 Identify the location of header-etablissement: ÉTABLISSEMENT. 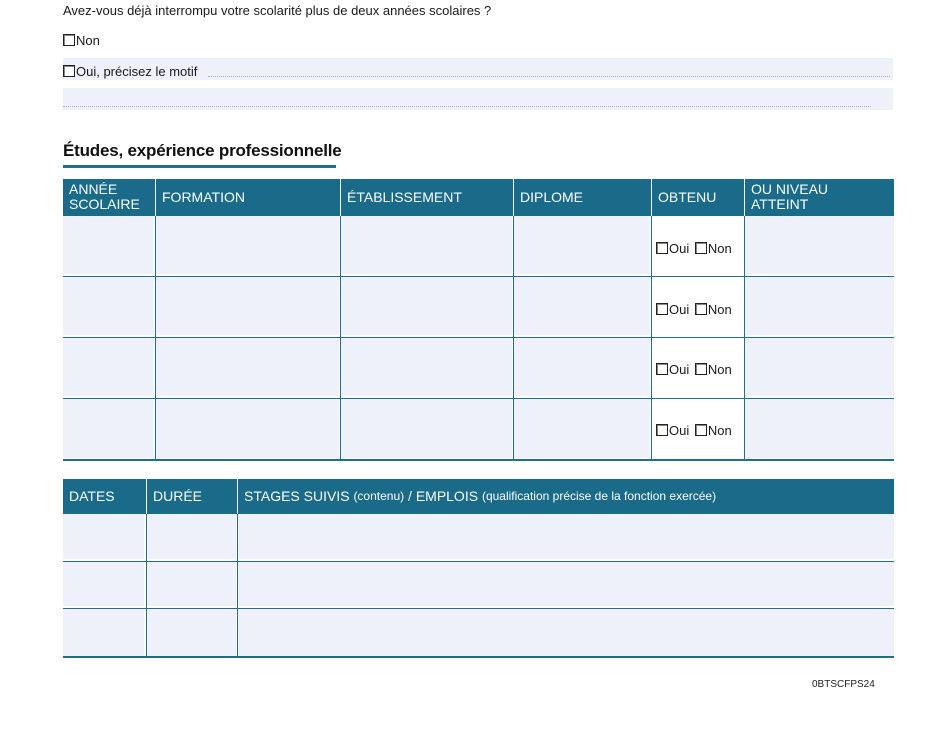
(426, 197).